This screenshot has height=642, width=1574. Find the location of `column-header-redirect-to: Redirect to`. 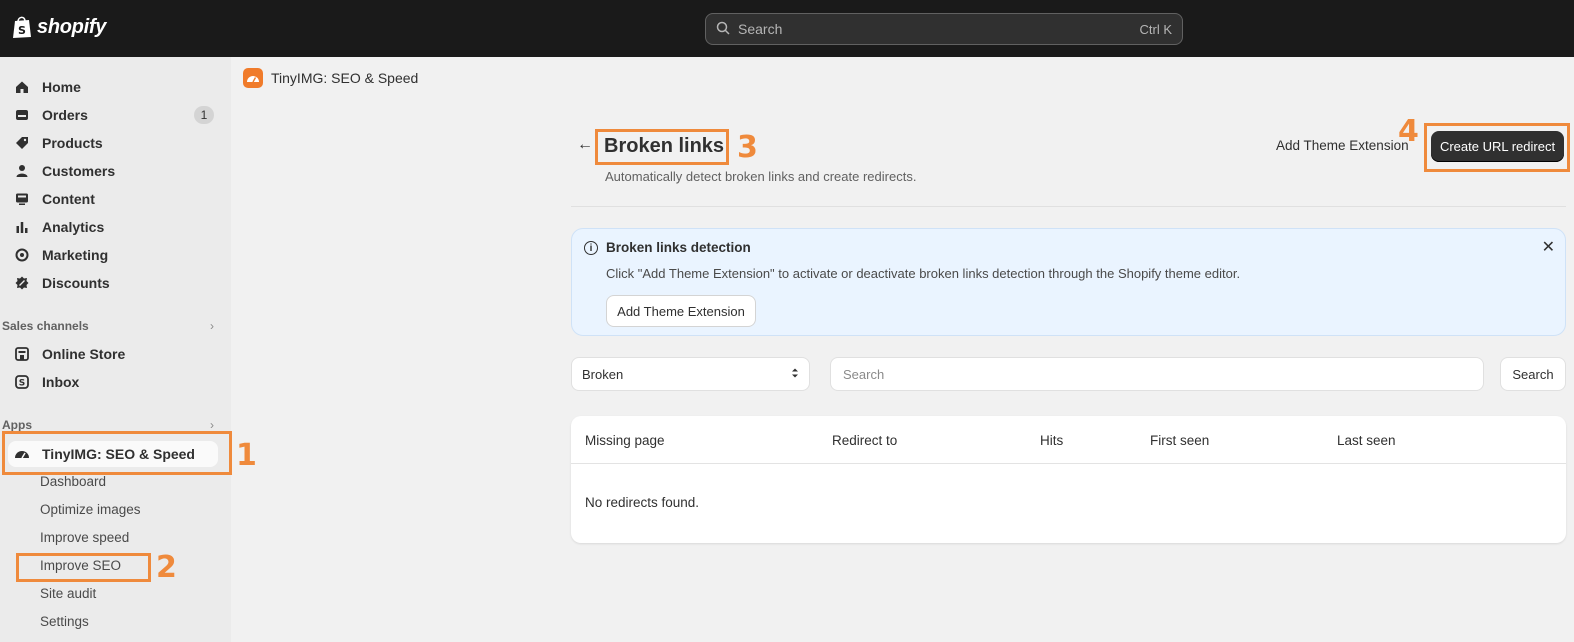

column-header-redirect-to: Redirect to is located at coordinates (865, 440).